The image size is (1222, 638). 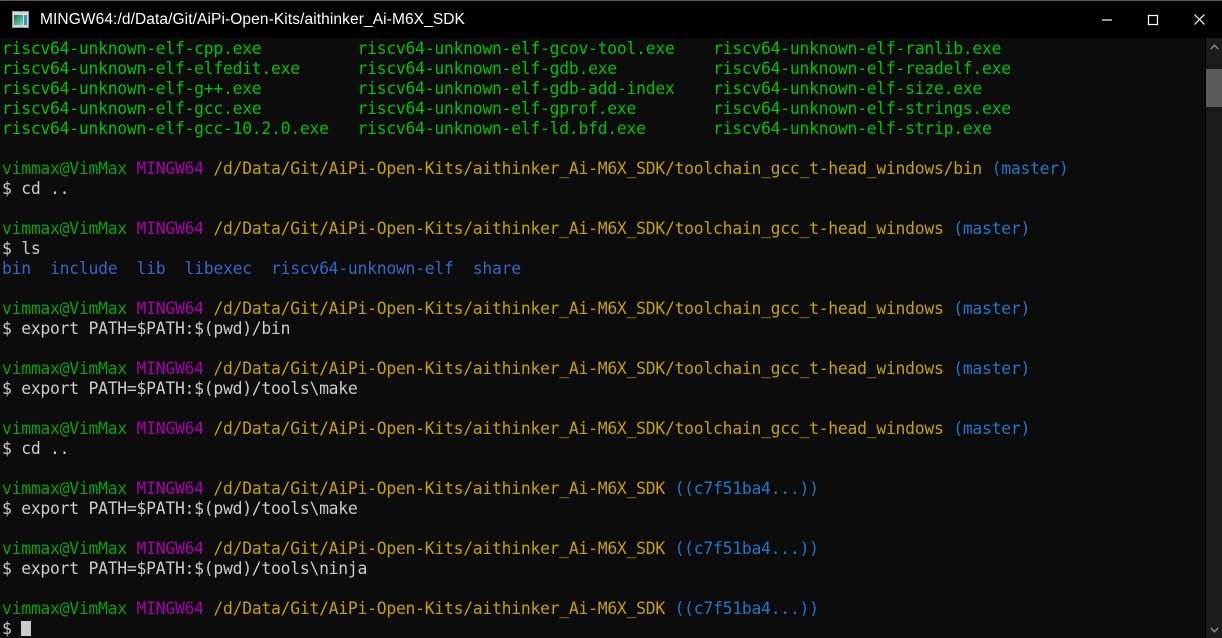 I want to click on command-line: $ export PATH=$PATH:$(pwd)/tools\make, so click(x=603, y=389).